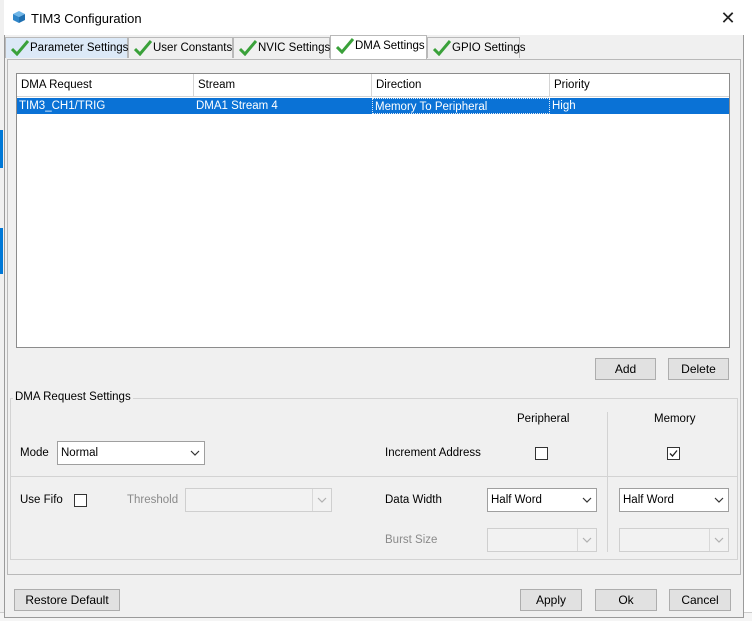 This screenshot has height=621, width=752. What do you see at coordinates (283, 85) in the screenshot?
I see `column-header-stream: Stream` at bounding box center [283, 85].